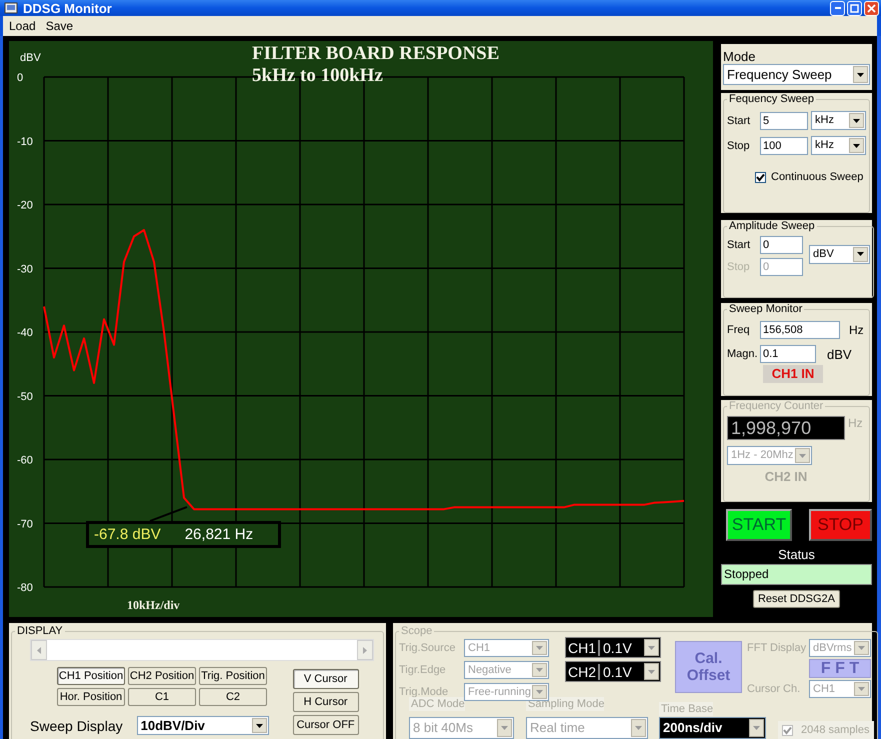  What do you see at coordinates (565, 704) in the screenshot?
I see `field-label: Sampling Mode` at bounding box center [565, 704].